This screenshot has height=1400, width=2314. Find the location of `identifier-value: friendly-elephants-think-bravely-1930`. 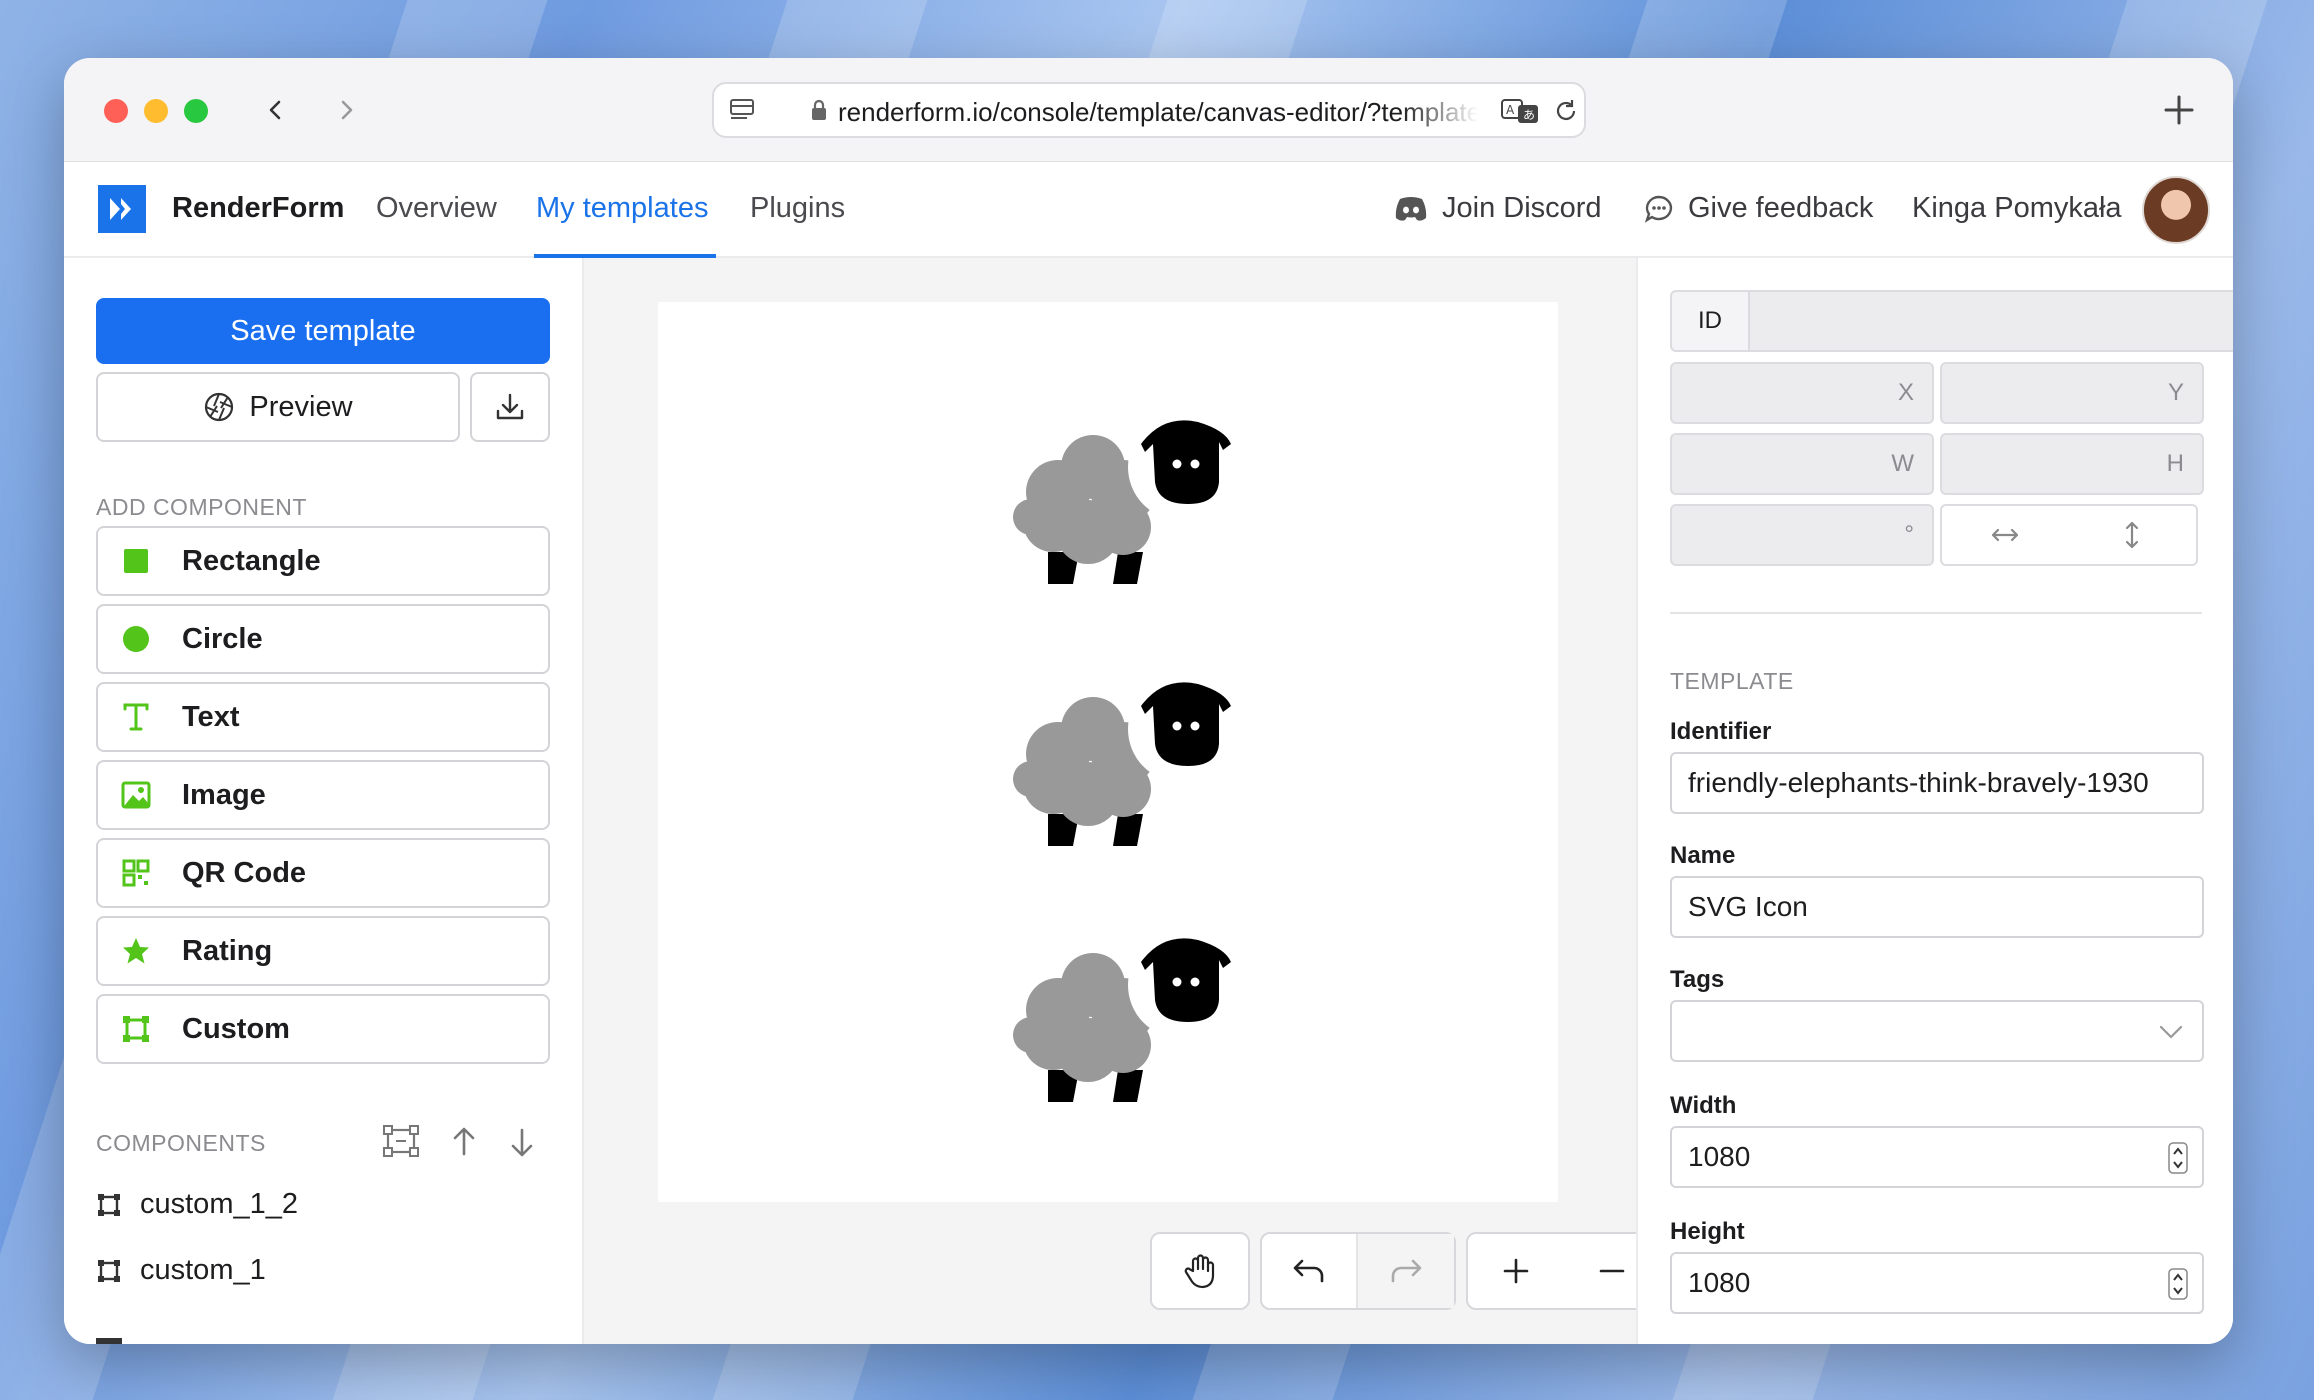

identifier-value: friendly-elephants-think-bravely-1930 is located at coordinates (1918, 782).